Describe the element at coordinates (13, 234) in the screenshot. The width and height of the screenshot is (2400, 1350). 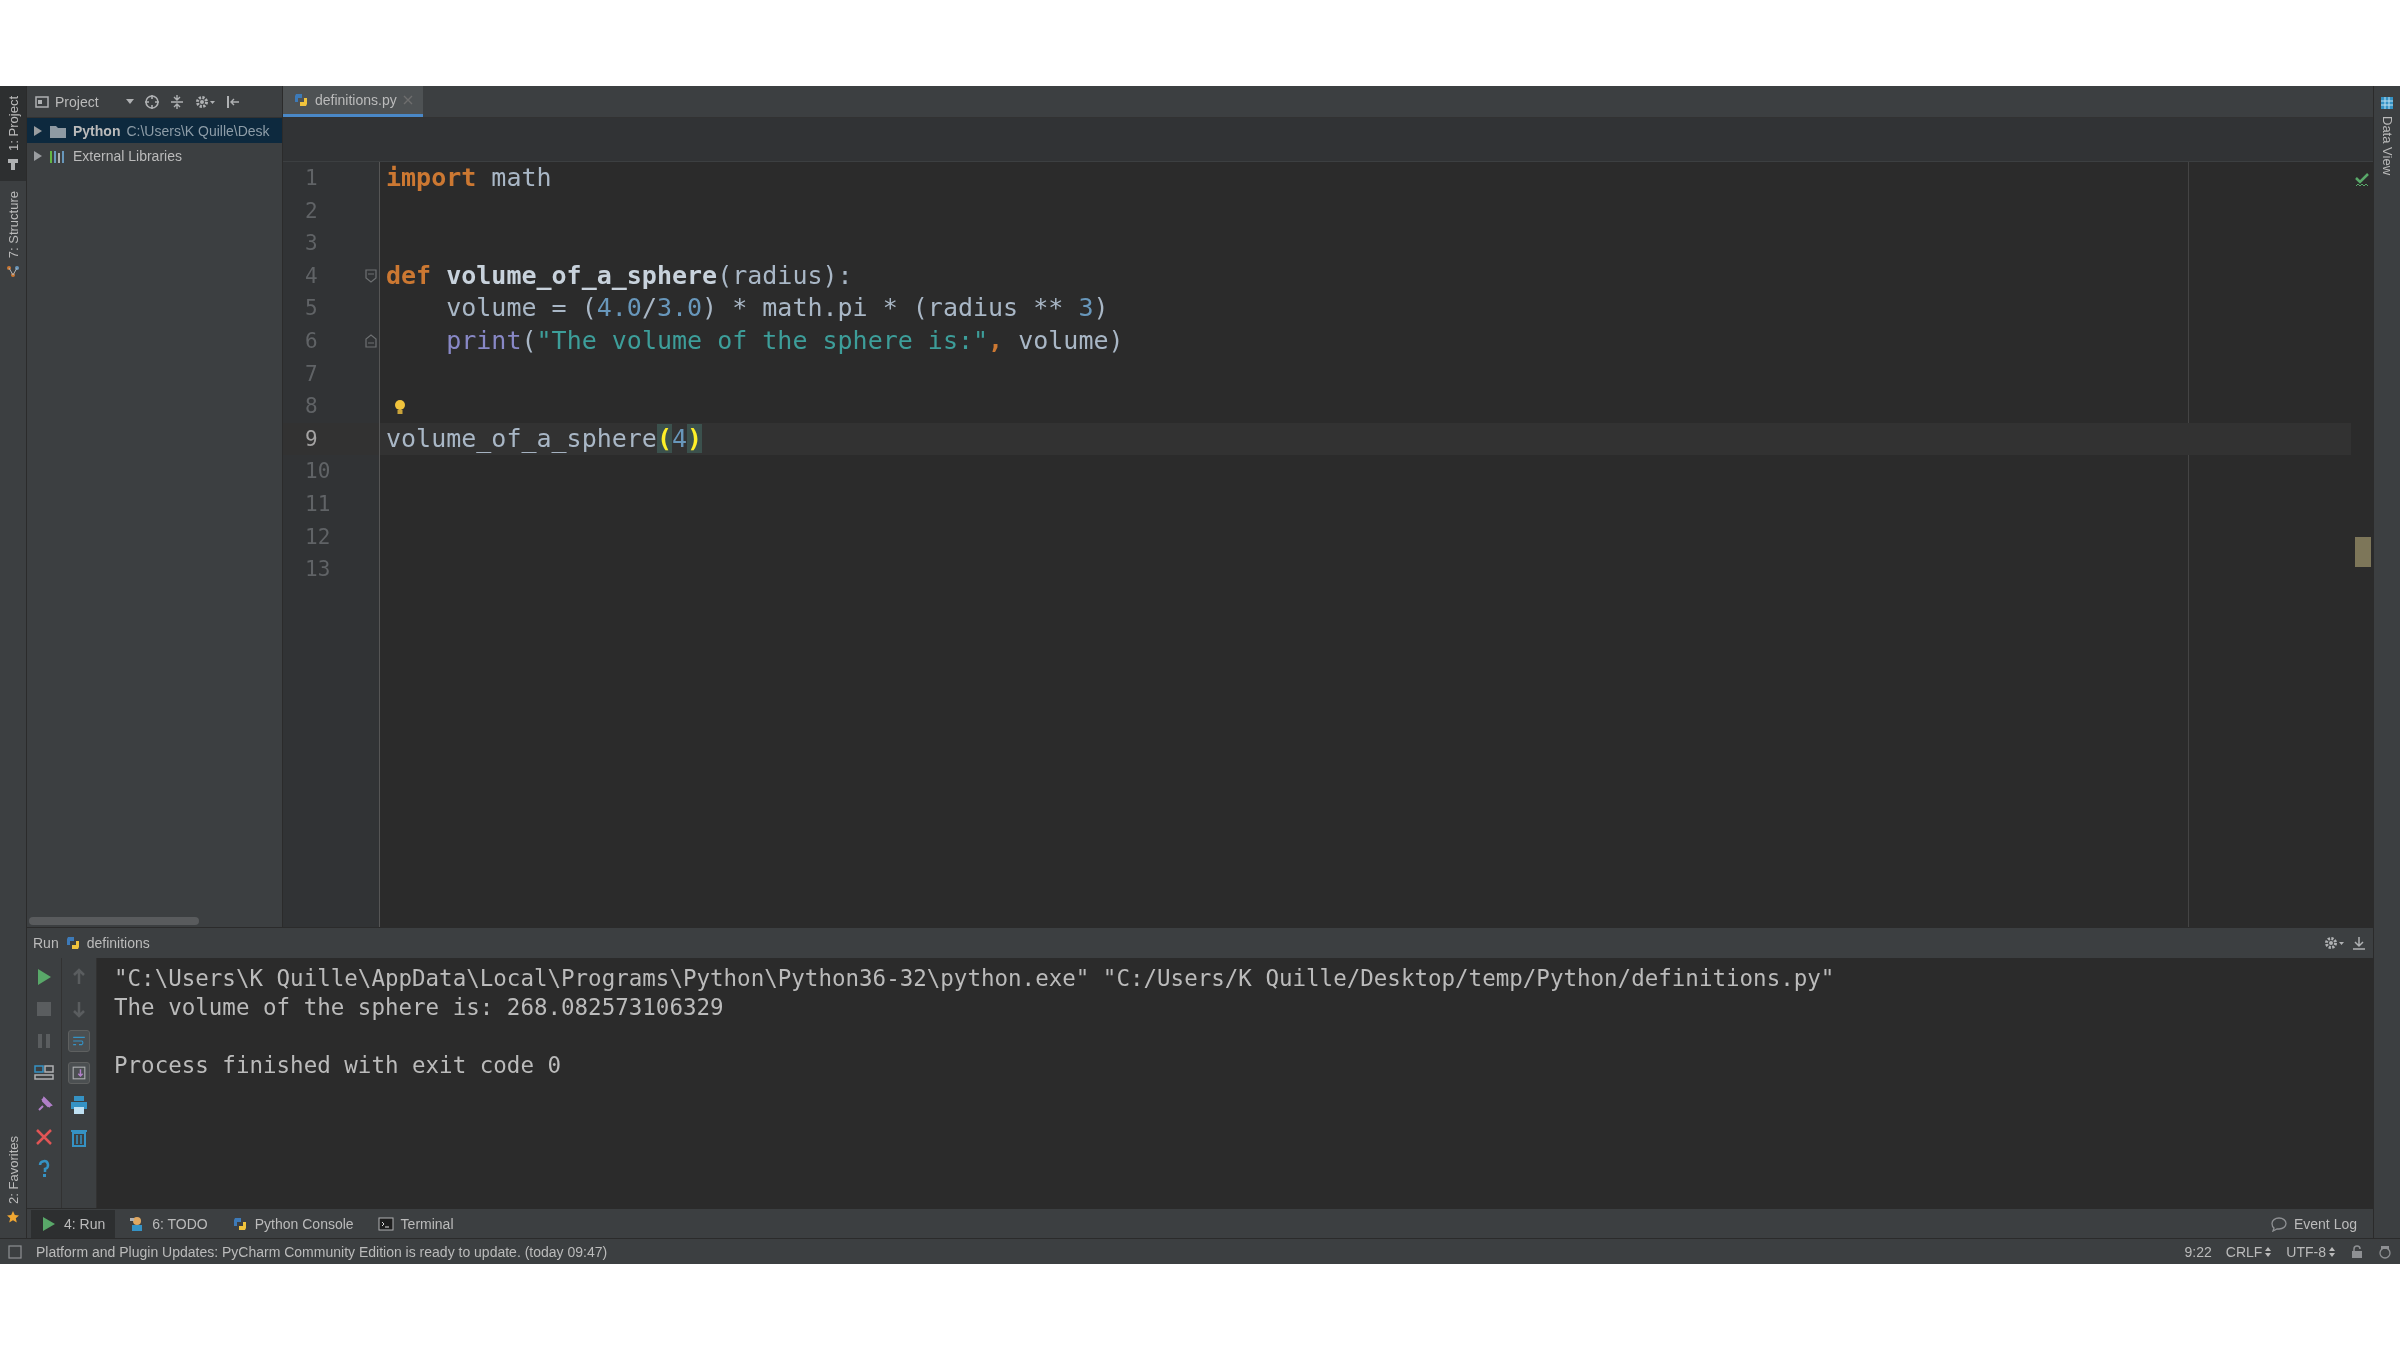
I see `tool-window-tab: 7: Structure` at that location.